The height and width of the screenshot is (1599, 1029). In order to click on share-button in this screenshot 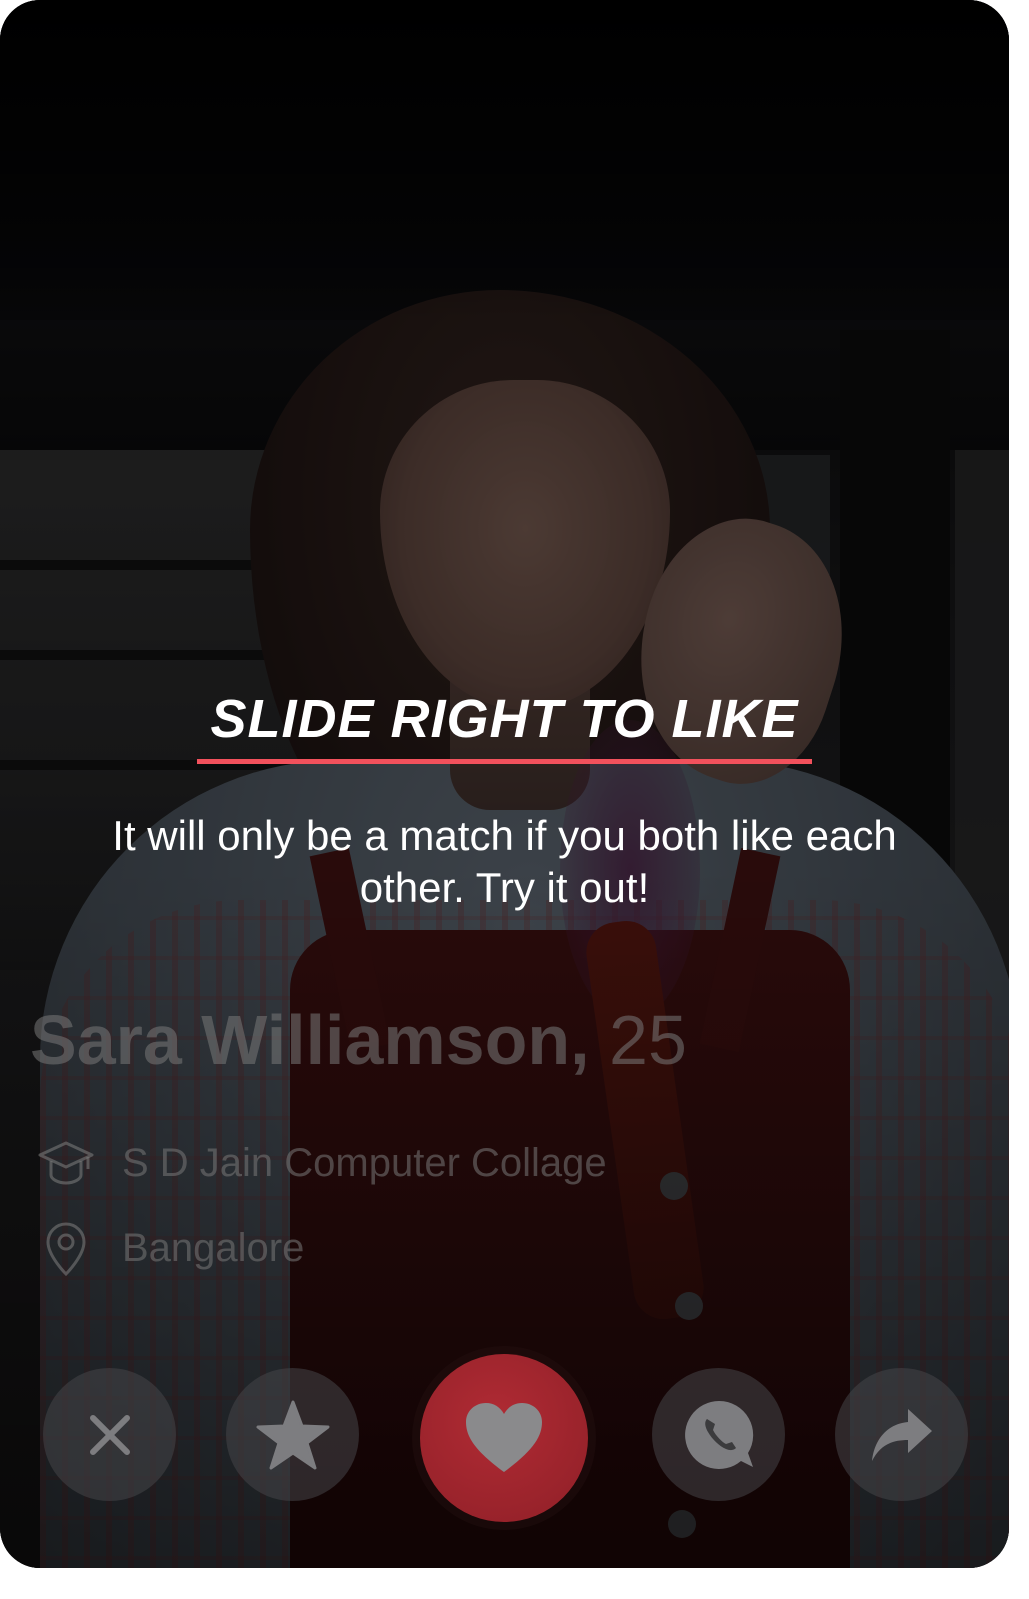, I will do `click(901, 1434)`.